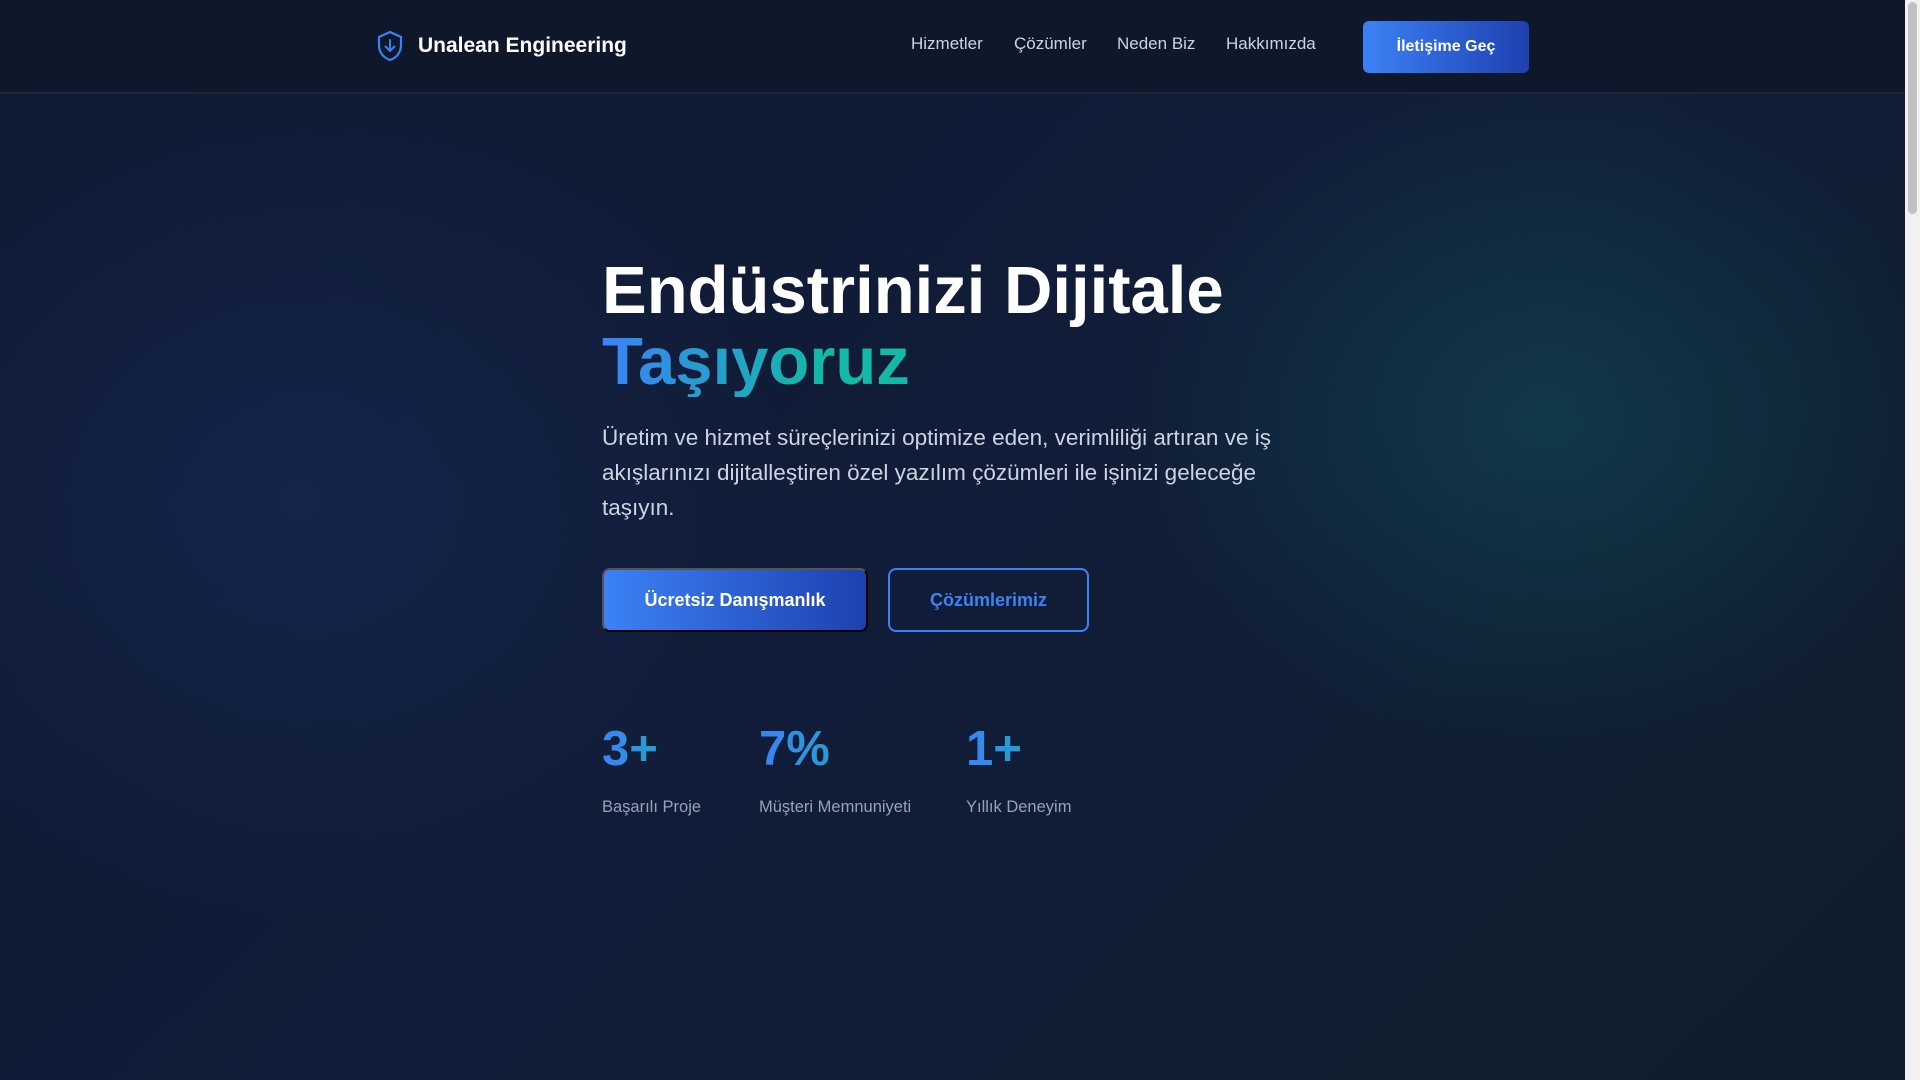  I want to click on brand-logo: Unalean Engineering, so click(501, 46).